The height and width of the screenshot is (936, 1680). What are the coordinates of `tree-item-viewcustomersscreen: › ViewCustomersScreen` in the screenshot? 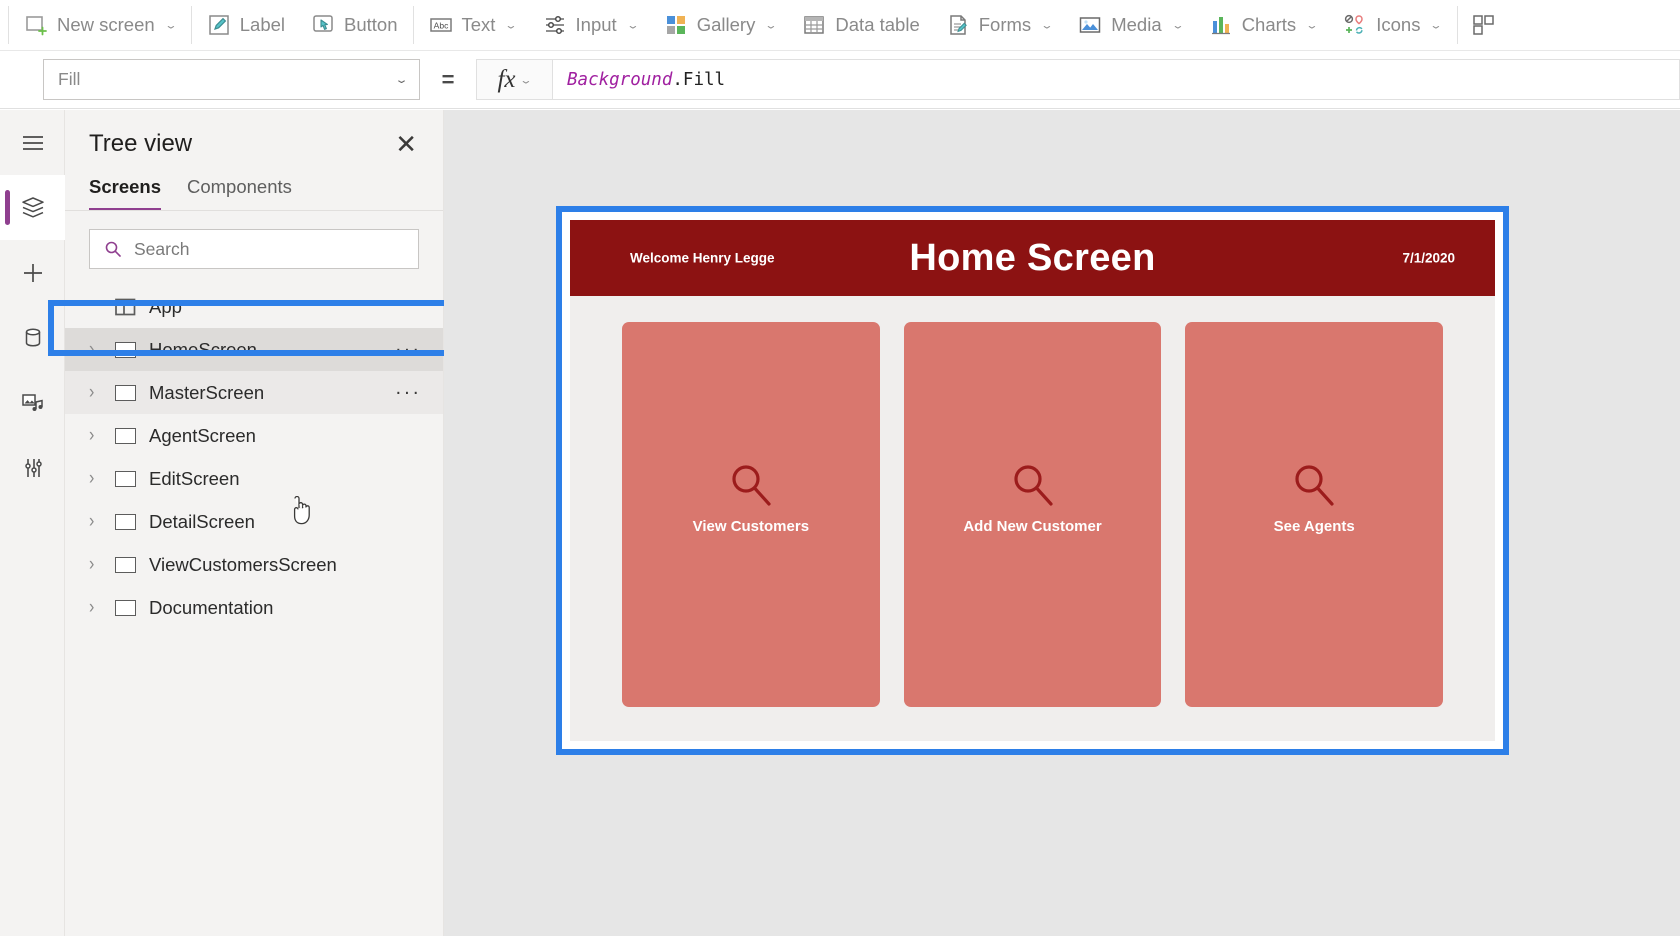 It's located at (254, 564).